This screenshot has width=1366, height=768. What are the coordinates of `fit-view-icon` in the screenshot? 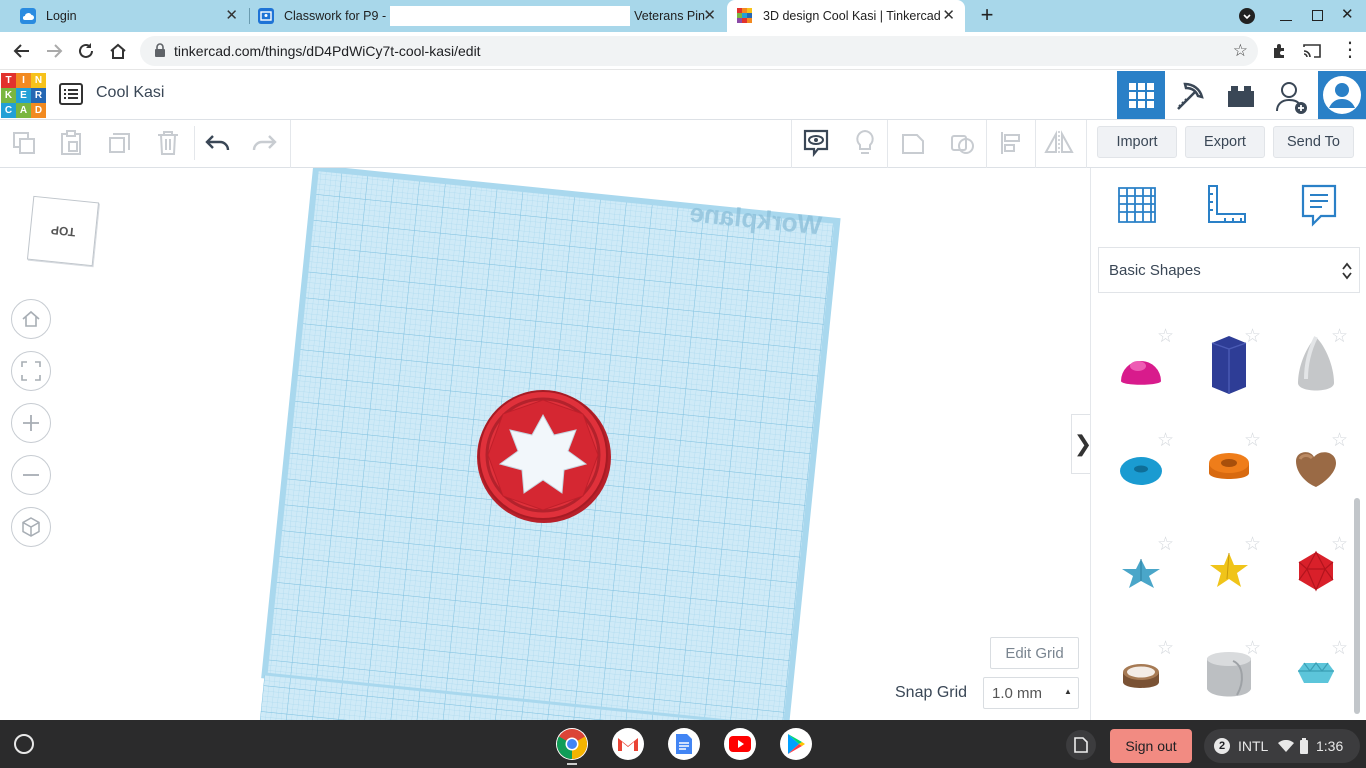 It's located at (31, 371).